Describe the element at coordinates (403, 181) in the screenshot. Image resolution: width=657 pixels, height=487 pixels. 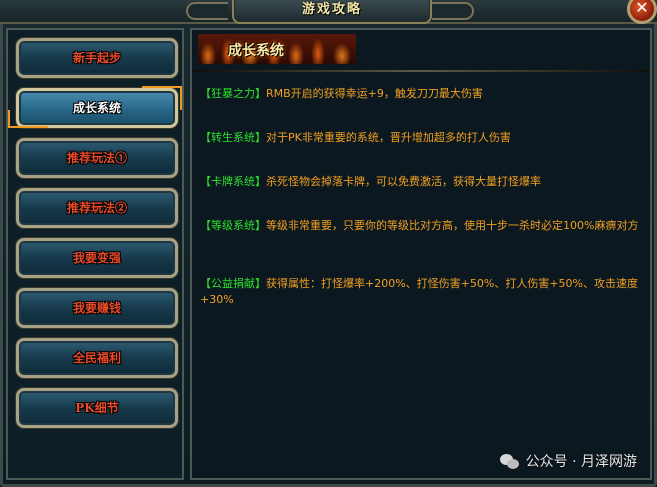
I see `entry-text: 杀死怪物会掉落卡牌，可以免费激活，获得大量打怪爆率` at that location.